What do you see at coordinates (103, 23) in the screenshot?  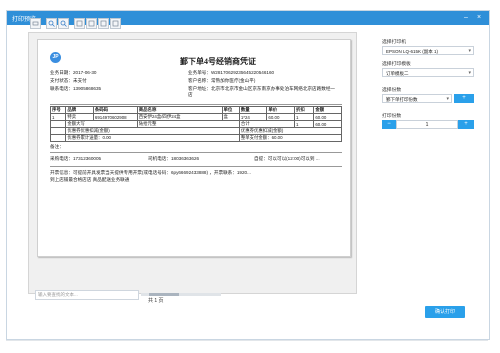 I see `page-next-icon` at bounding box center [103, 23].